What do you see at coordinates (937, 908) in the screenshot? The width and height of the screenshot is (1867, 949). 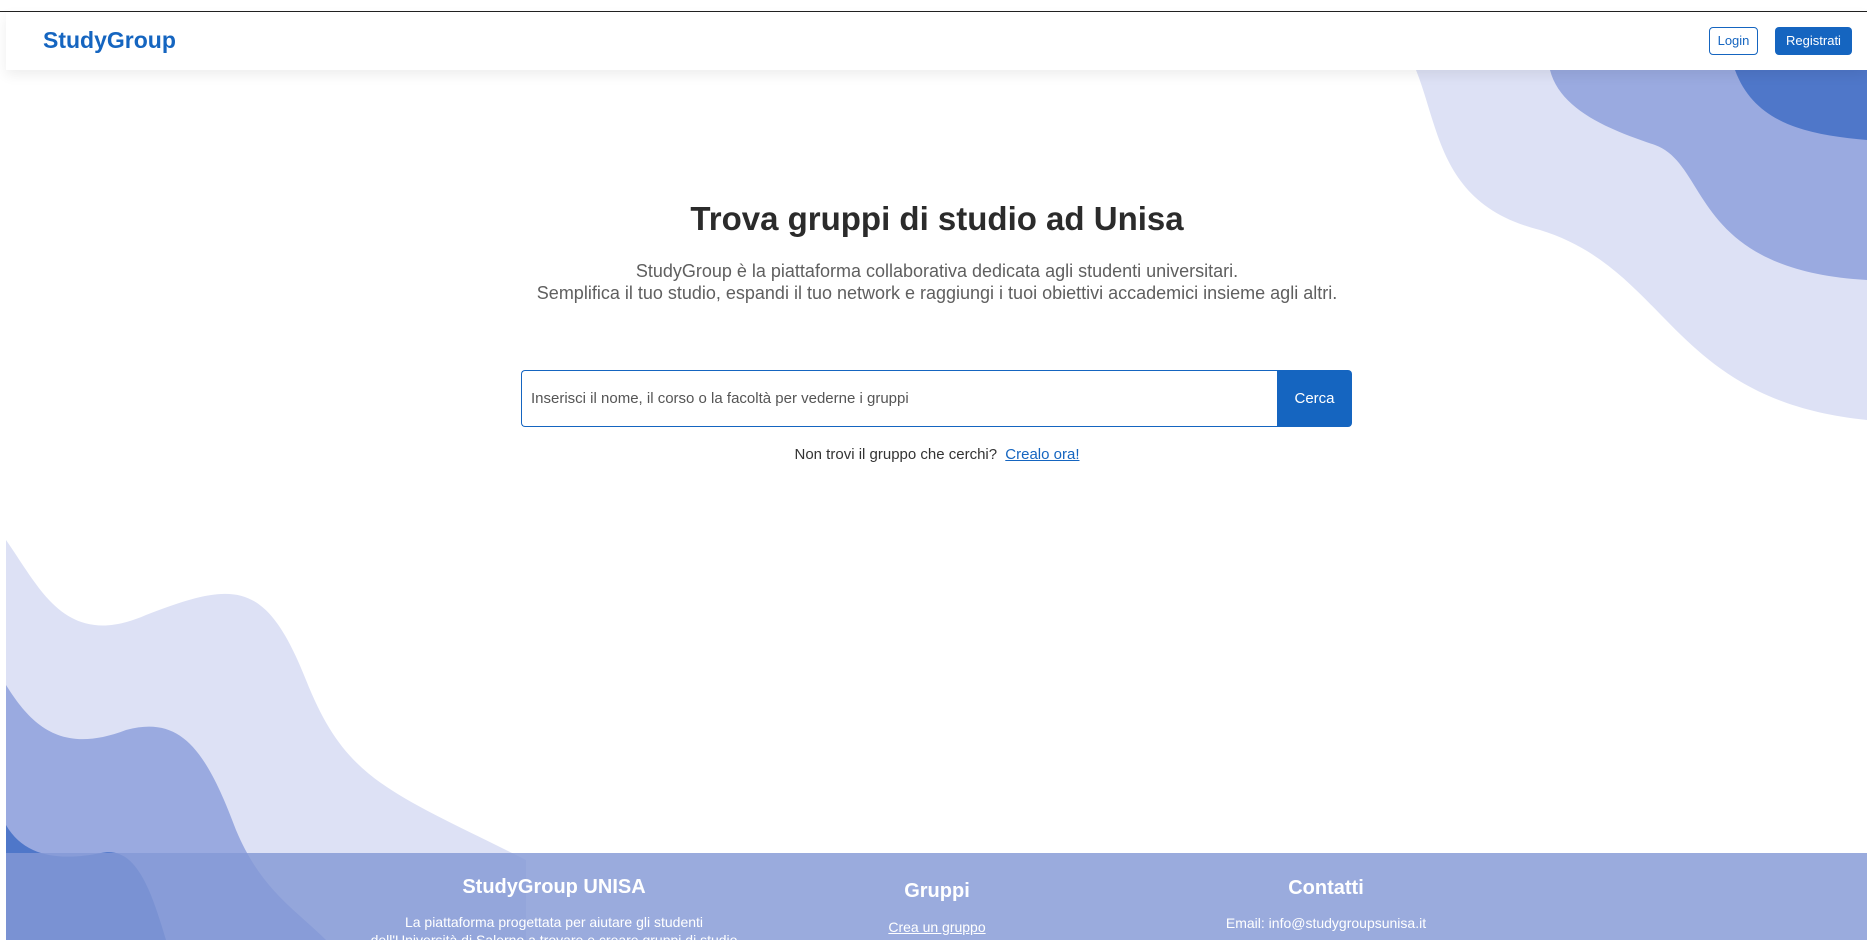 I see `footer-groups-column: Gruppi Crea un gruppo` at bounding box center [937, 908].